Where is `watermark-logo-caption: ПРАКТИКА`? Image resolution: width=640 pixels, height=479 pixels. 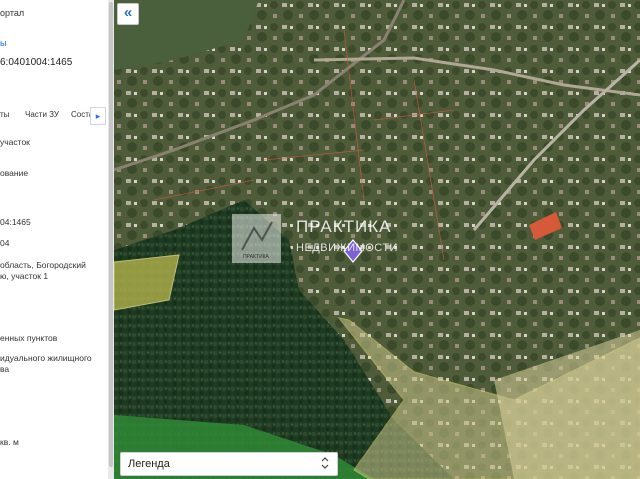 watermark-logo-caption: ПРАКТИКА is located at coordinates (256, 257).